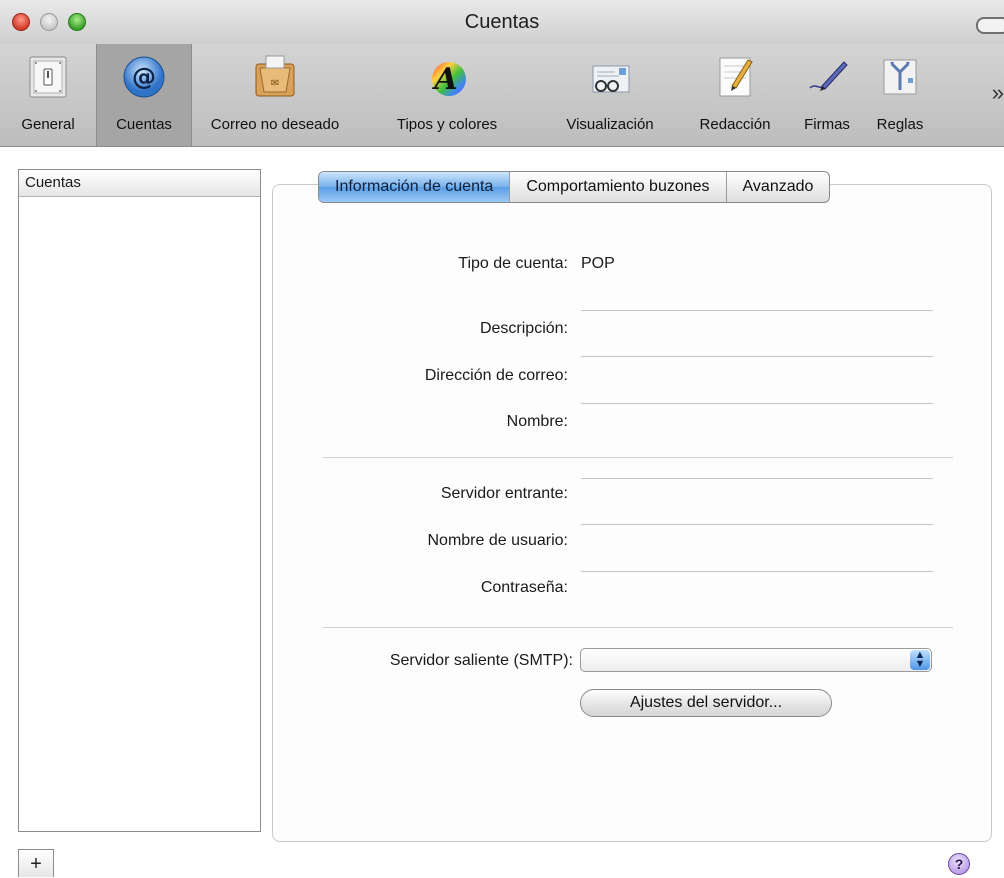 The width and height of the screenshot is (1004, 878). I want to click on add-account-button: +, so click(36, 863).